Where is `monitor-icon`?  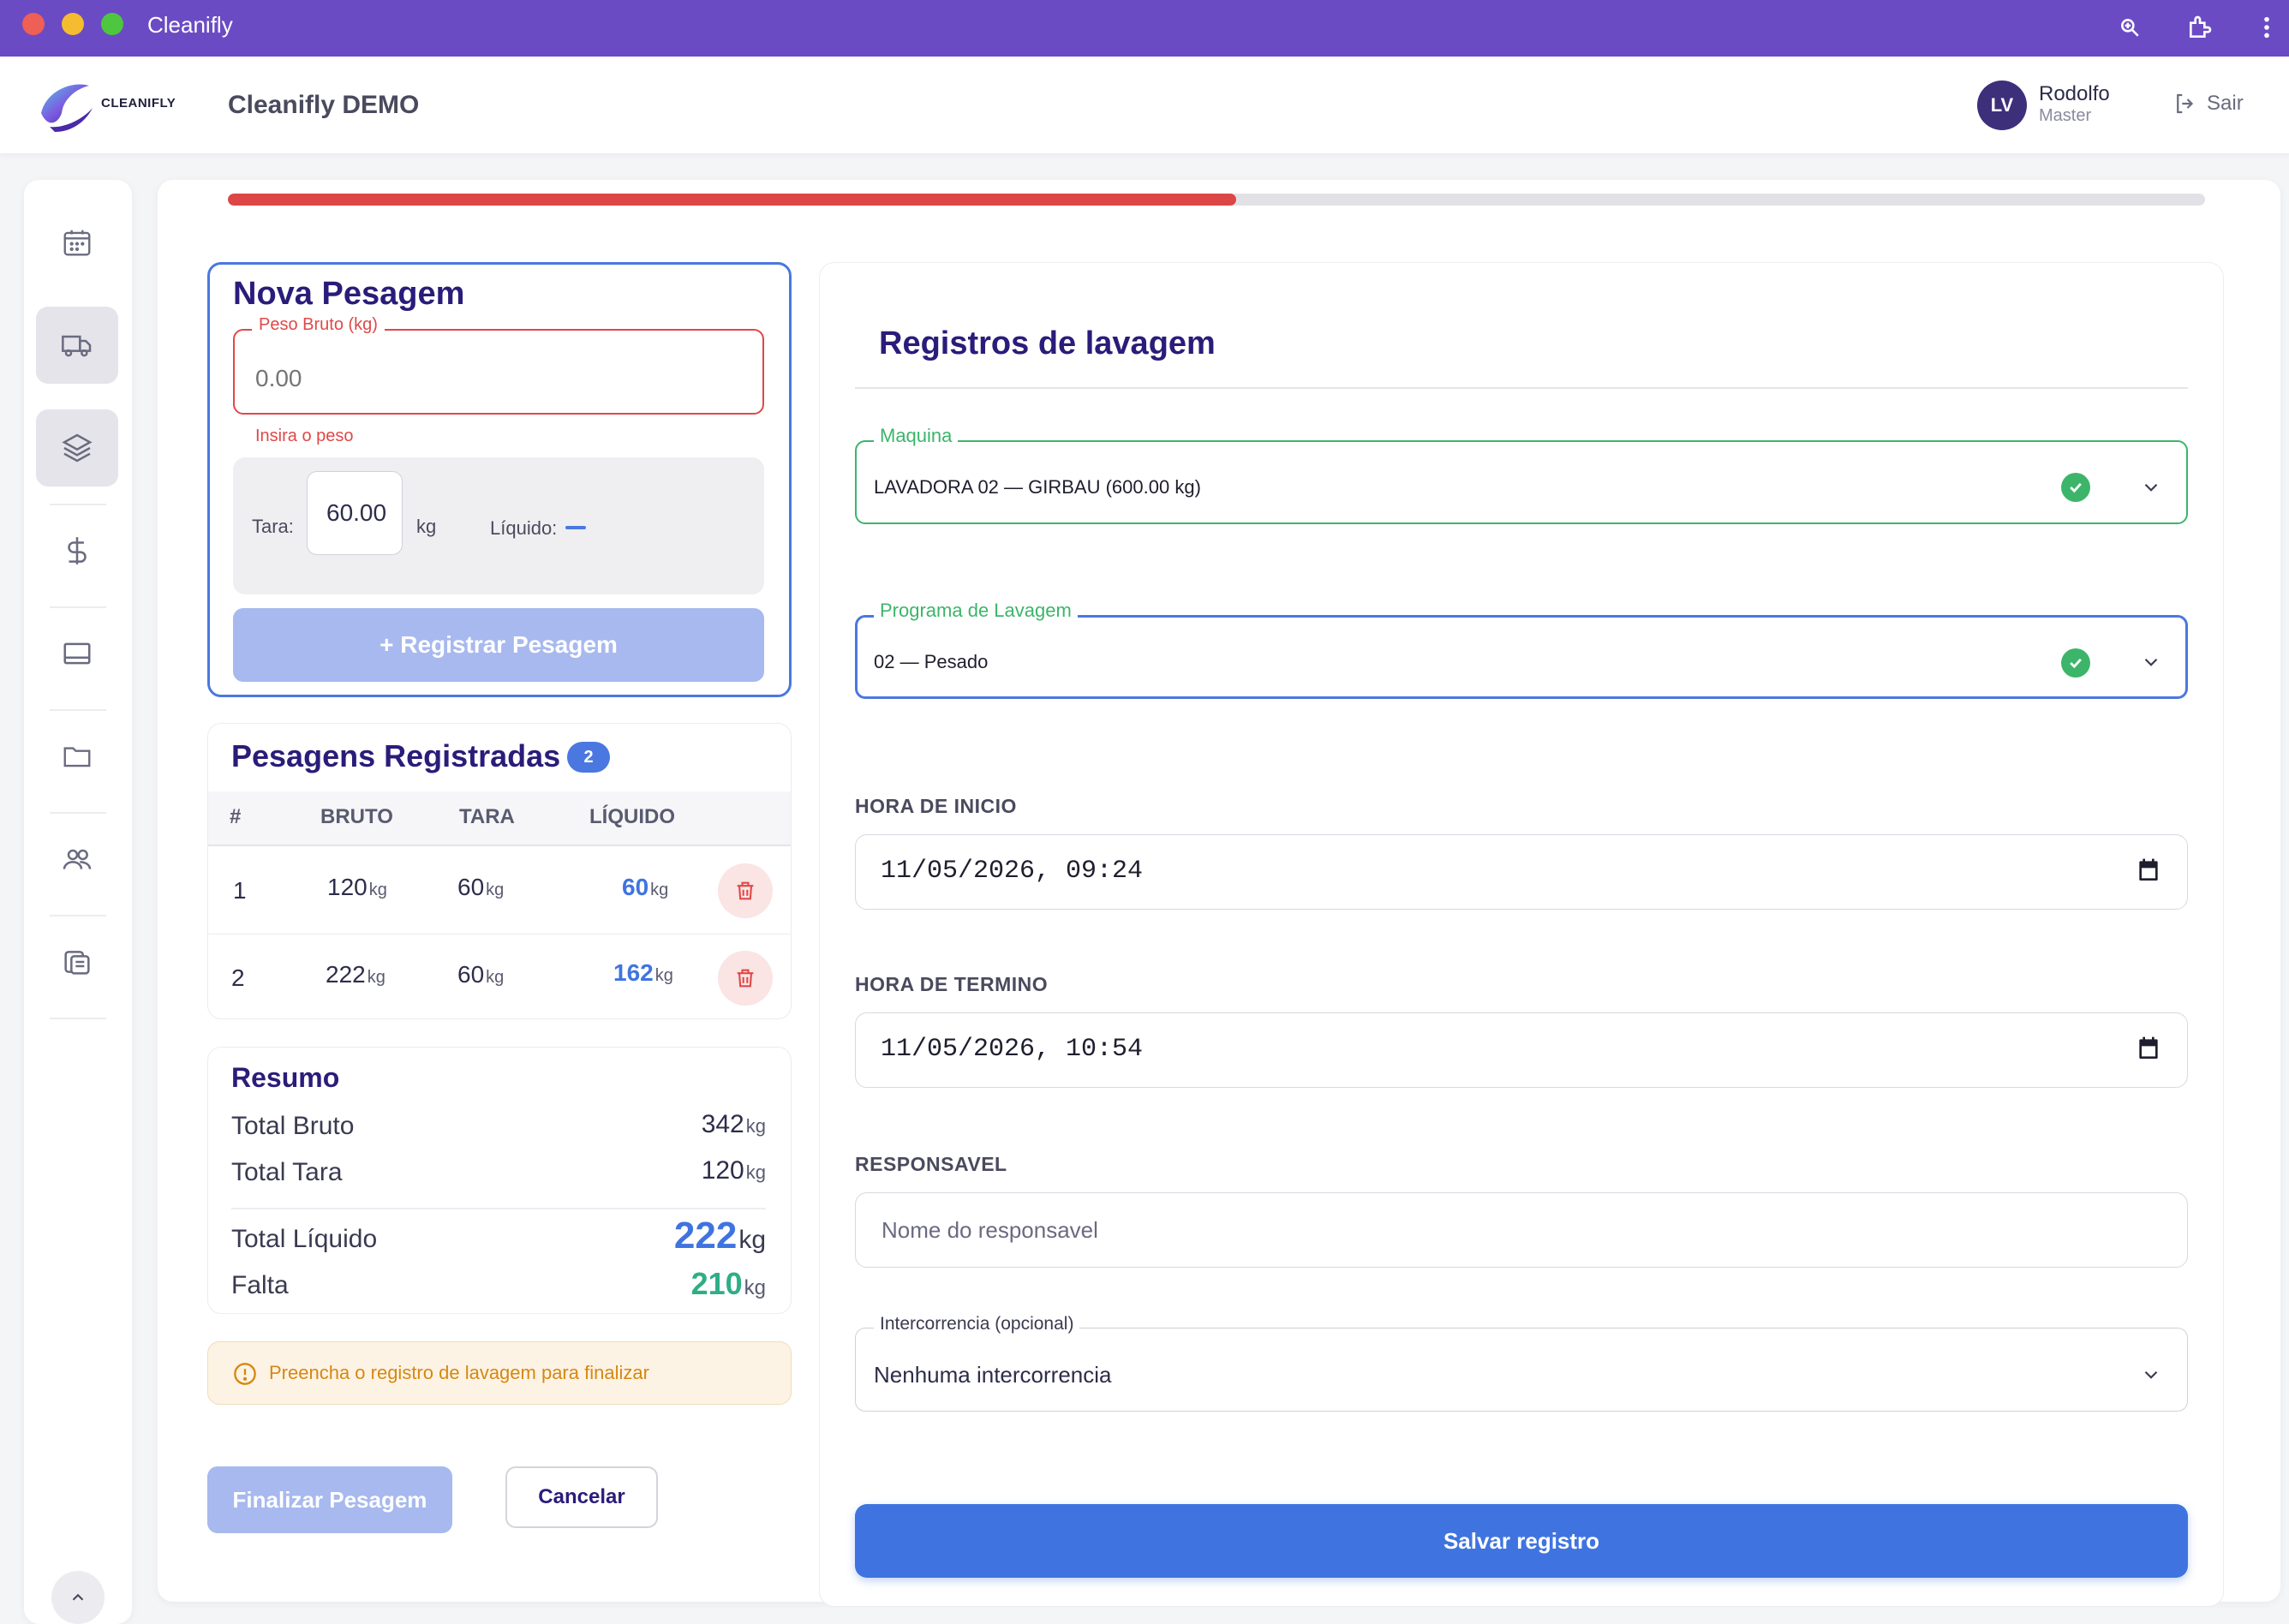
monitor-icon is located at coordinates (77, 653).